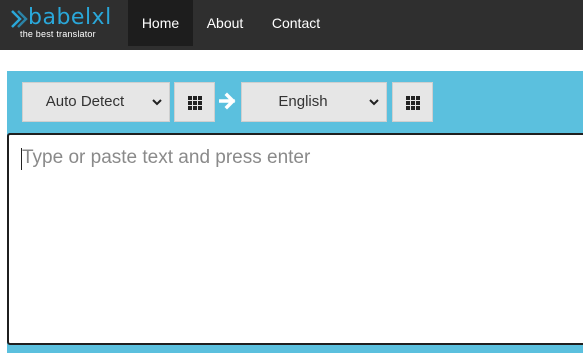  What do you see at coordinates (228, 101) in the screenshot?
I see `arrow-right-icon` at bounding box center [228, 101].